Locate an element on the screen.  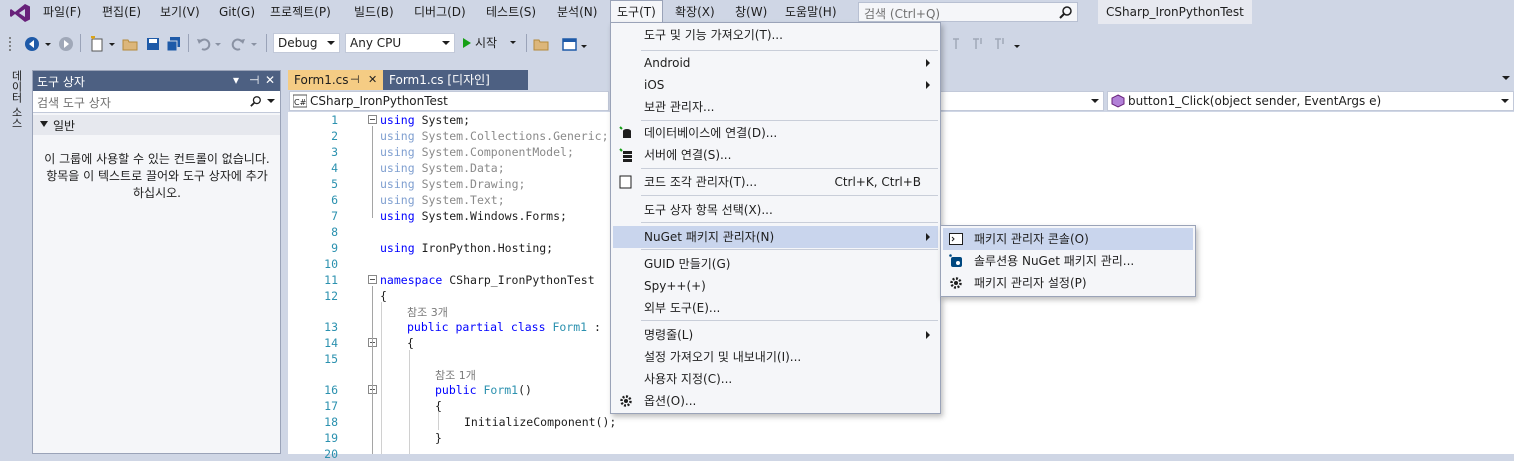
code-line: public Form1() is located at coordinates (483, 390).